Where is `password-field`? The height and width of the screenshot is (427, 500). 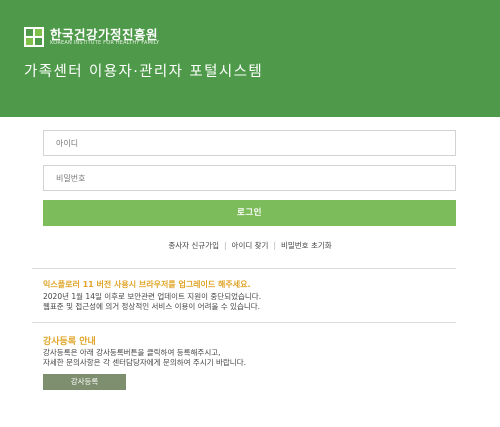
password-field is located at coordinates (249, 178).